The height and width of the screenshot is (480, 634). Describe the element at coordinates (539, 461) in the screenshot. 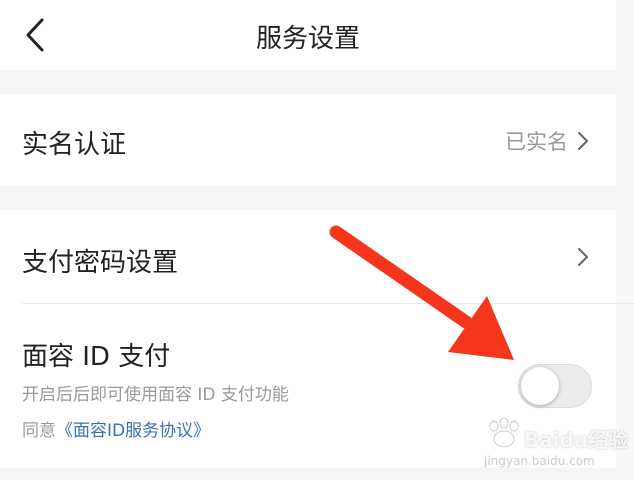

I see `watermark-url: jingyan.baidu.com` at that location.